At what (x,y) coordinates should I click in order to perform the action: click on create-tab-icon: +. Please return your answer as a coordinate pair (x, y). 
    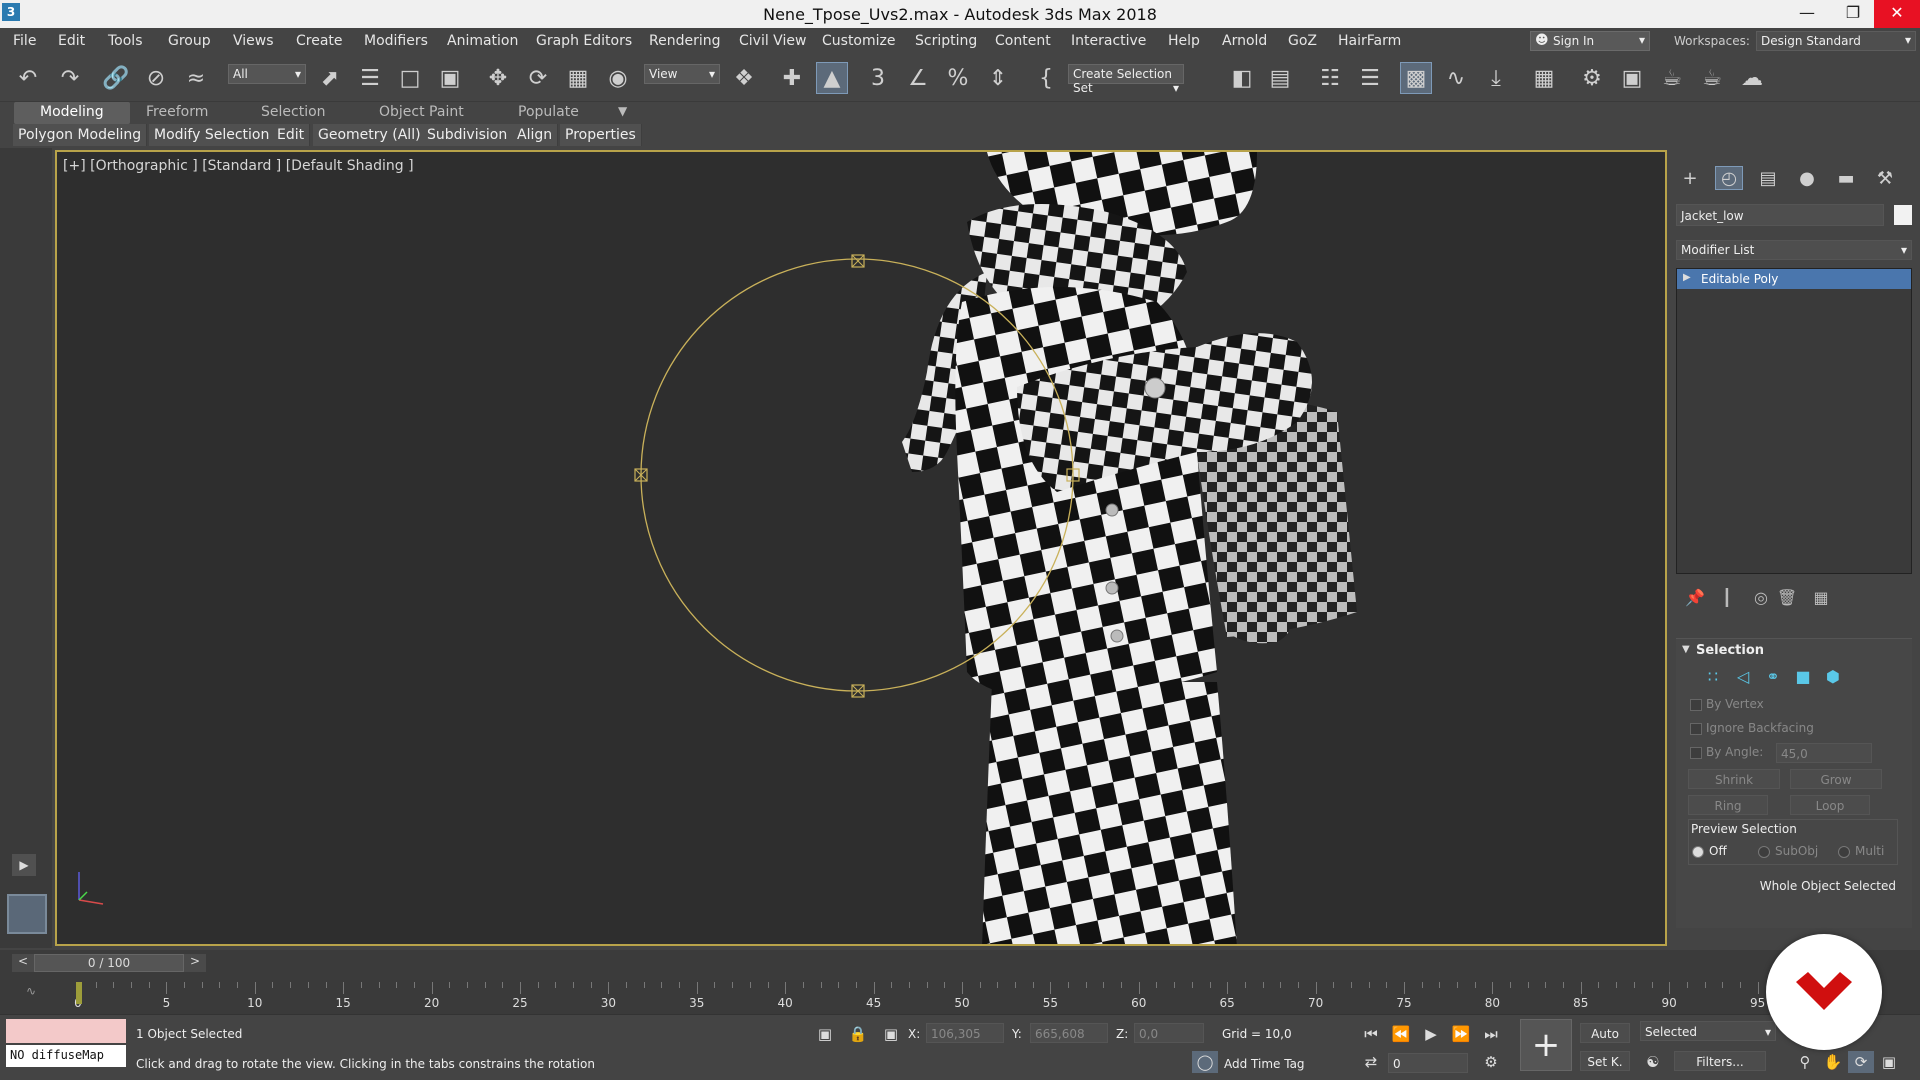
    Looking at the image, I should click on (1690, 178).